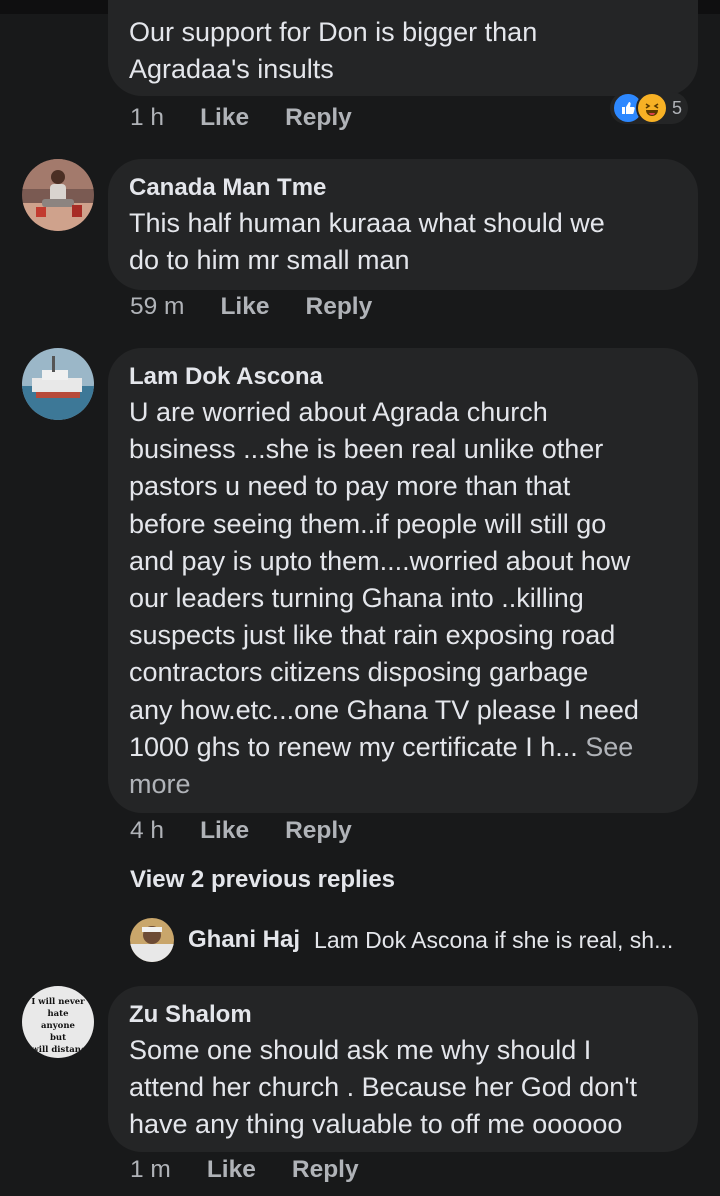 The image size is (720, 1196). What do you see at coordinates (152, 940) in the screenshot?
I see `avatar-ghani-haj` at bounding box center [152, 940].